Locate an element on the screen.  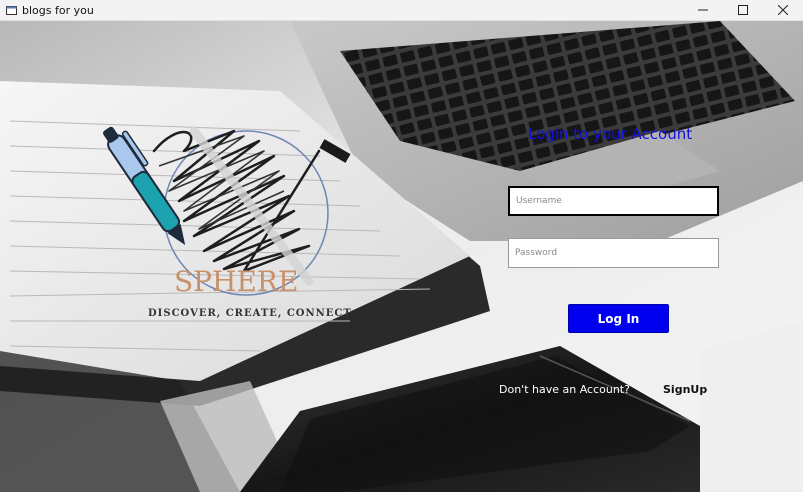
logo-tagline: DISCOVER, CREATE, CONNECT is located at coordinates (250, 313).